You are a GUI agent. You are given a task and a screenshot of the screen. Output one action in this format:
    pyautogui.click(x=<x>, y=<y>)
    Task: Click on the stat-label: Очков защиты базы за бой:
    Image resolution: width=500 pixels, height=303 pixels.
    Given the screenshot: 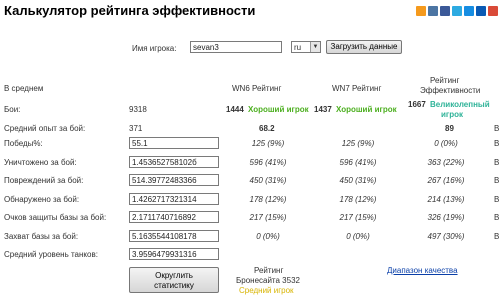 What is the action you would take?
    pyautogui.click(x=55, y=217)
    